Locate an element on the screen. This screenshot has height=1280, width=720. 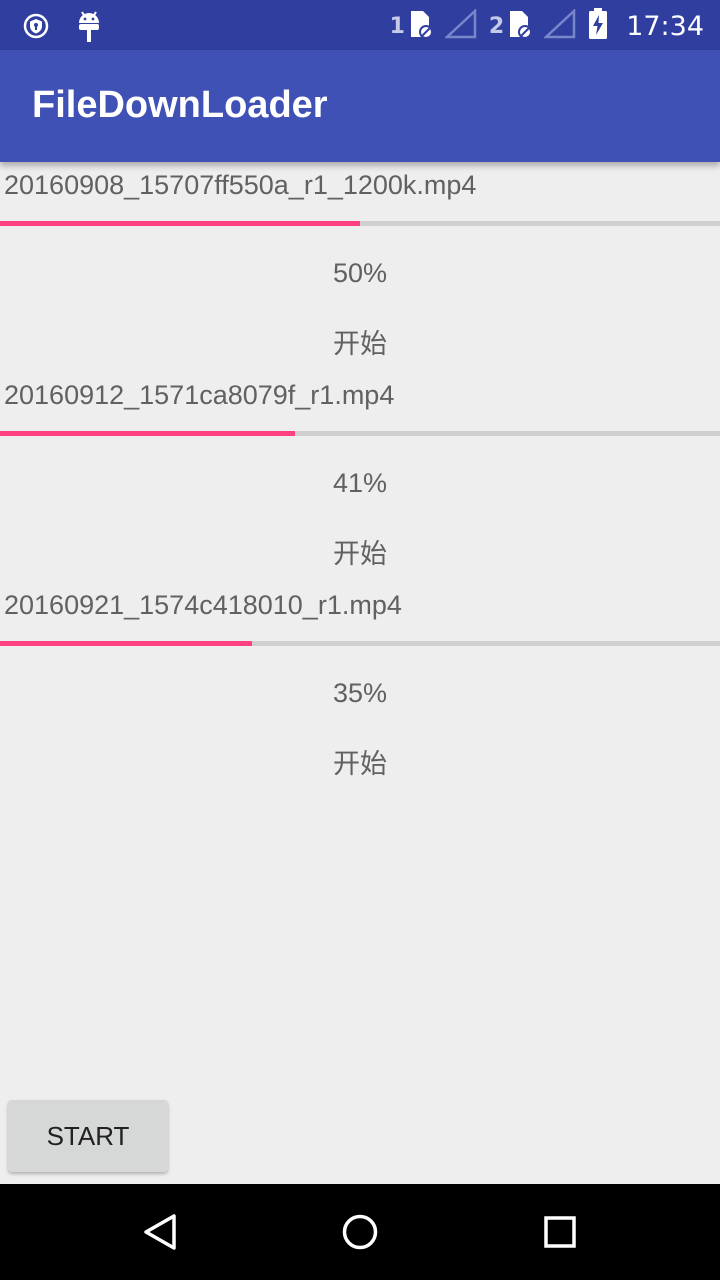
home-icon is located at coordinates (360, 1232).